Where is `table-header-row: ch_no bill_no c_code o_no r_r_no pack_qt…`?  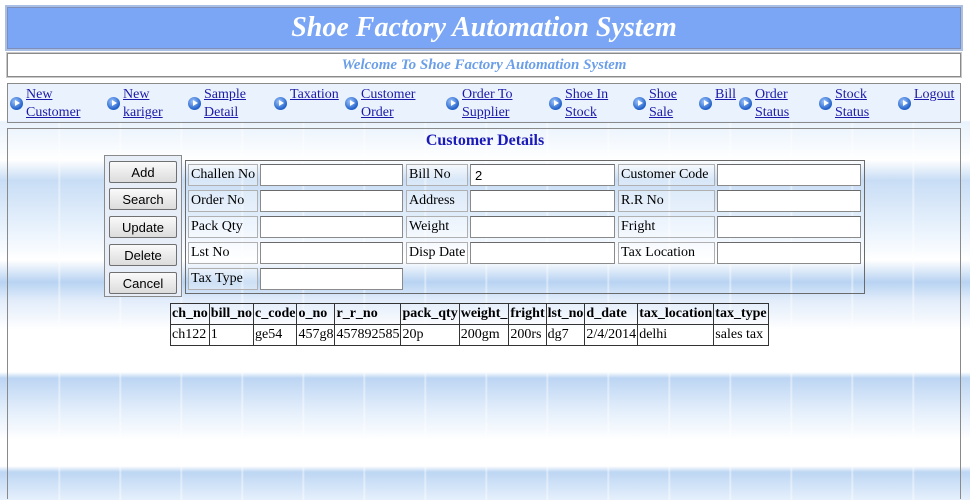
table-header-row: ch_no bill_no c_code o_no r_r_no pack_qt… is located at coordinates (469, 314).